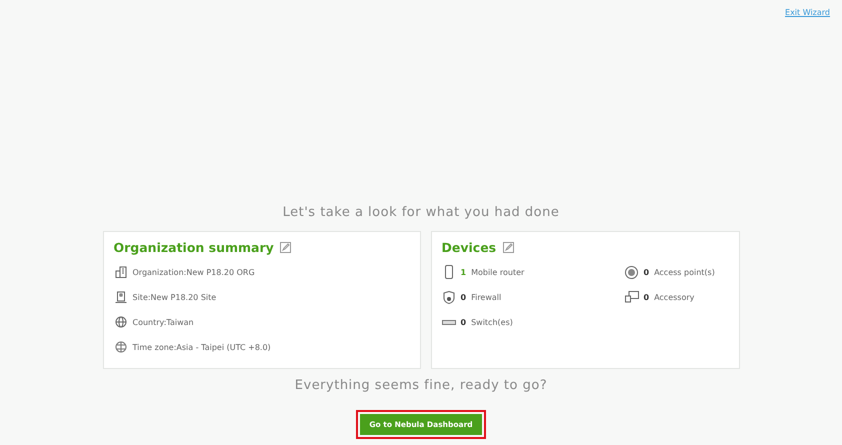 The width and height of the screenshot is (842, 445). Describe the element at coordinates (421, 385) in the screenshot. I see `ready-message: Everything seems fine, ready to go?` at that location.